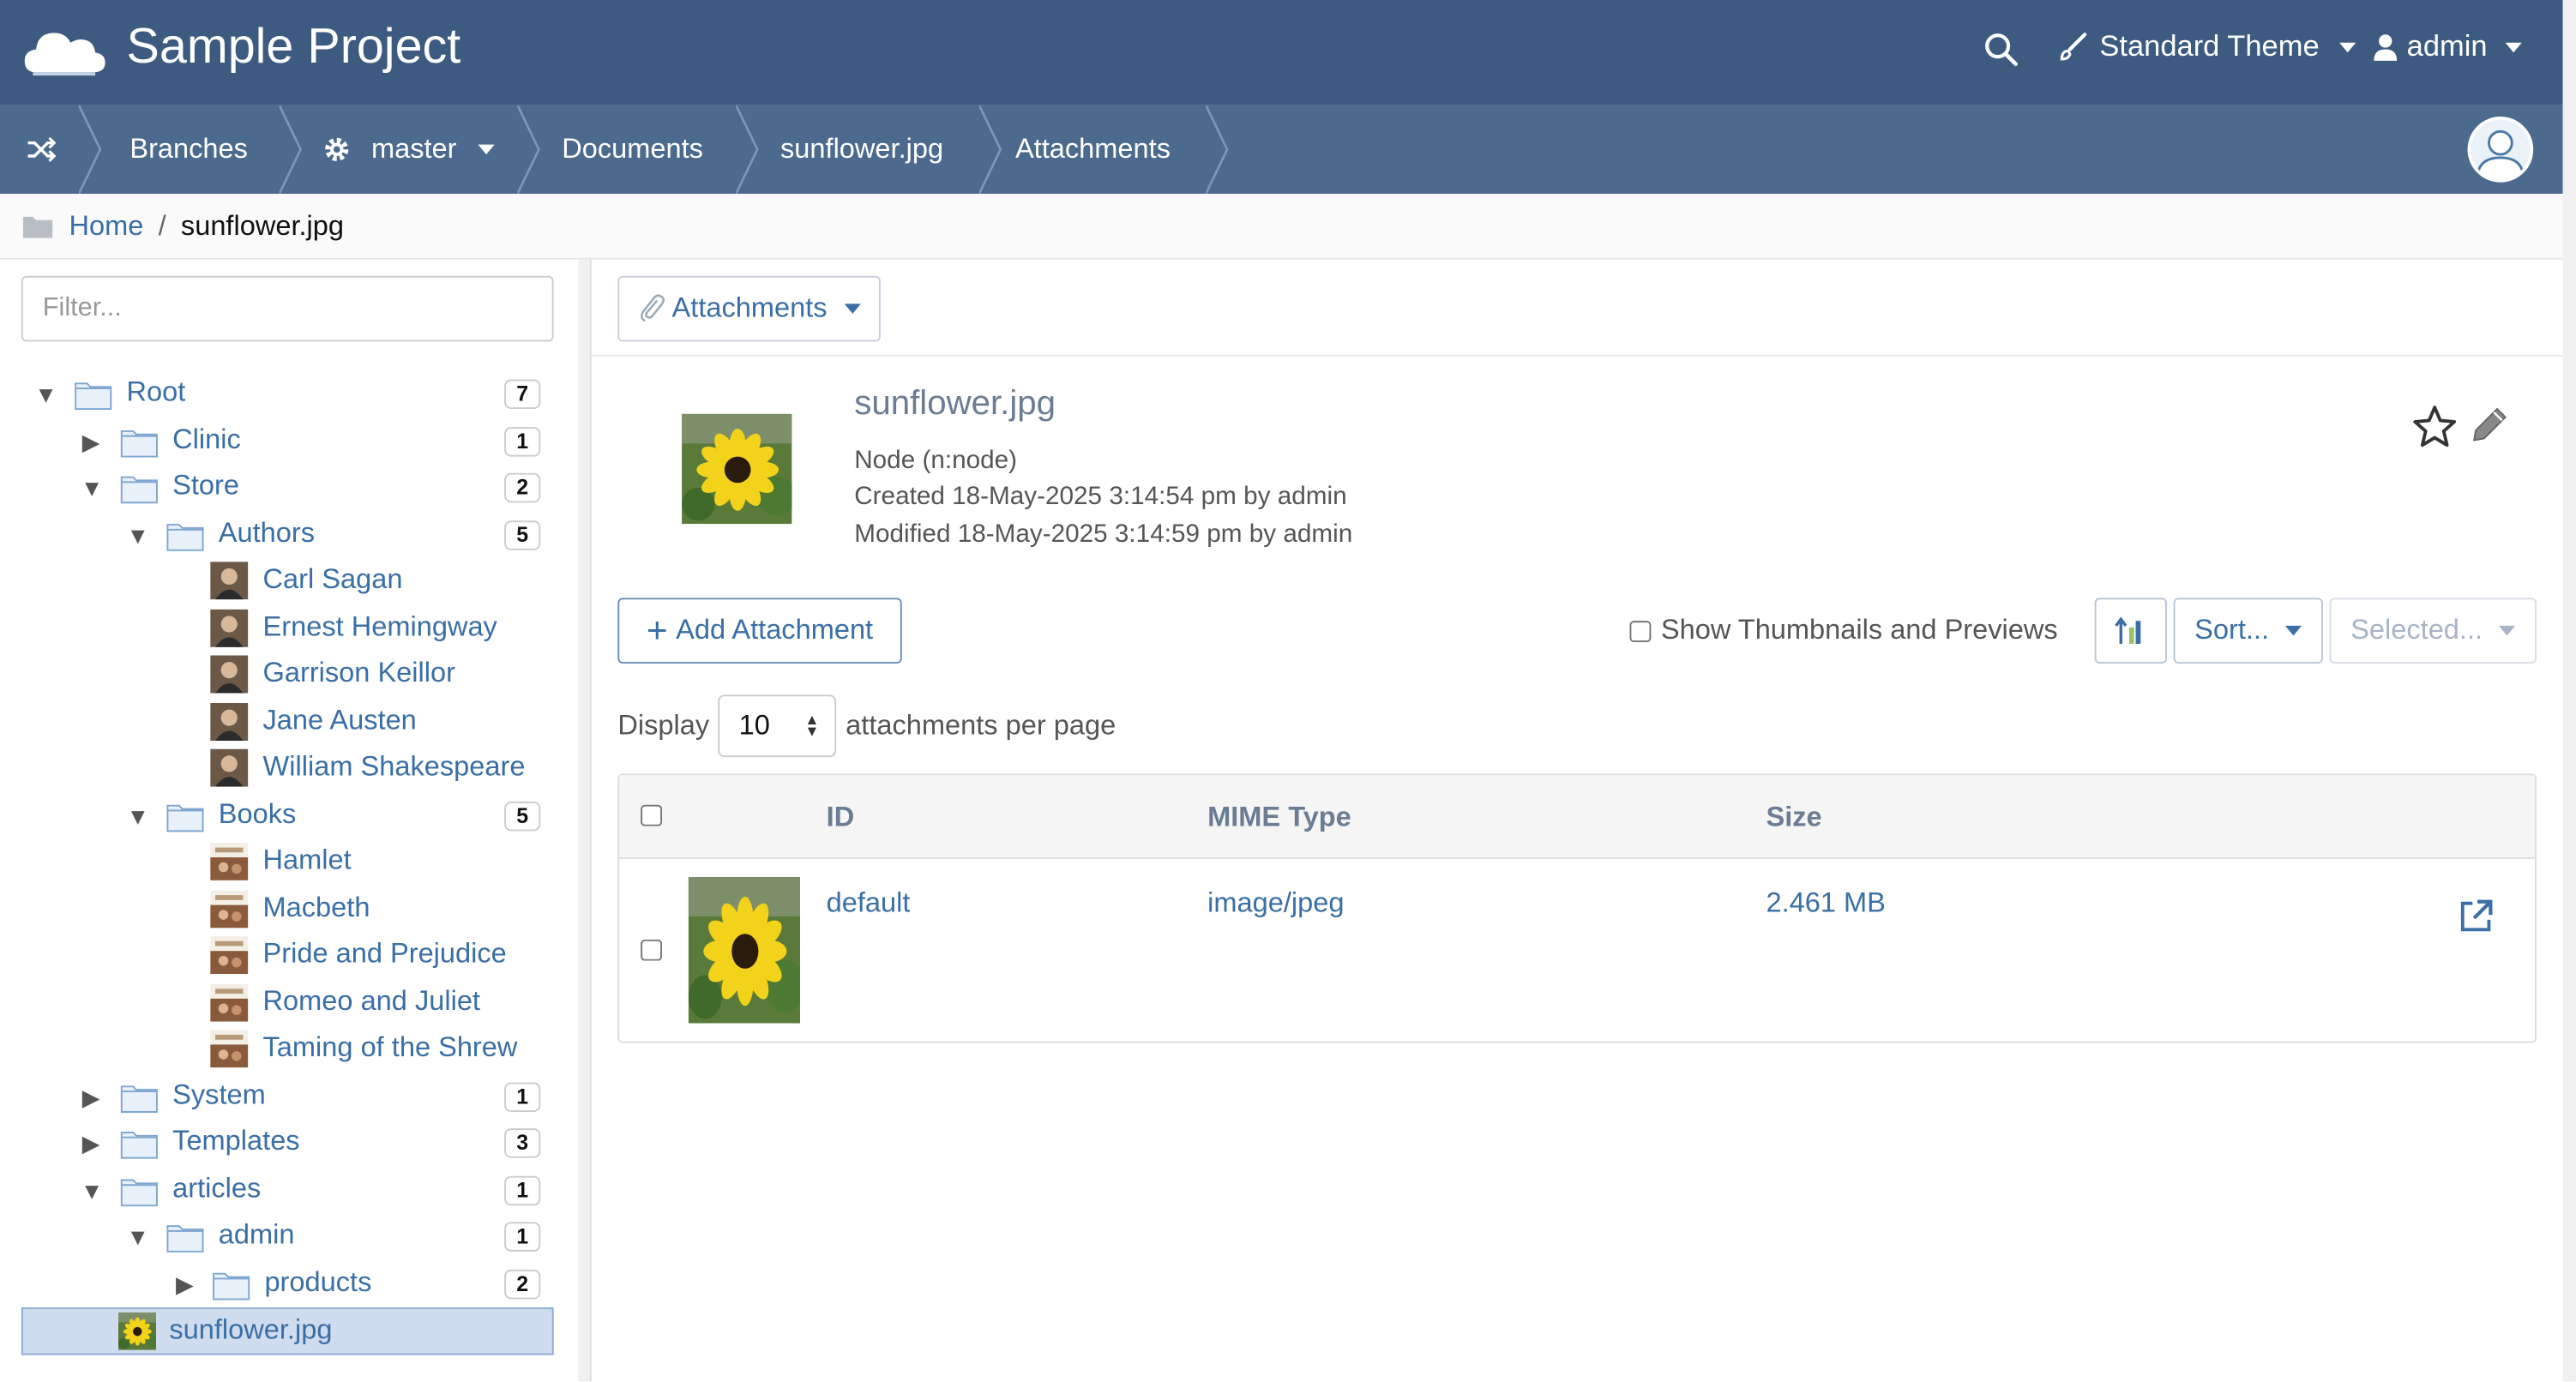 This screenshot has width=2576, height=1382. Describe the element at coordinates (289, 1284) in the screenshot. I see `tree-node-products: ▶ products 2` at that location.